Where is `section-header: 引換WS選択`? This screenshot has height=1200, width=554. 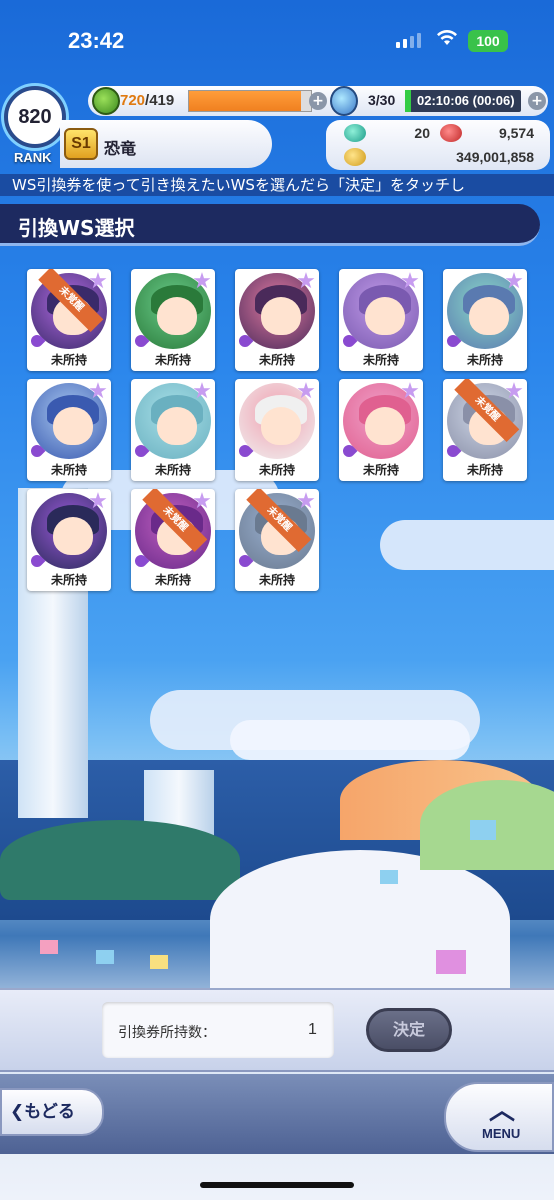 section-header: 引換WS選択 is located at coordinates (270, 225).